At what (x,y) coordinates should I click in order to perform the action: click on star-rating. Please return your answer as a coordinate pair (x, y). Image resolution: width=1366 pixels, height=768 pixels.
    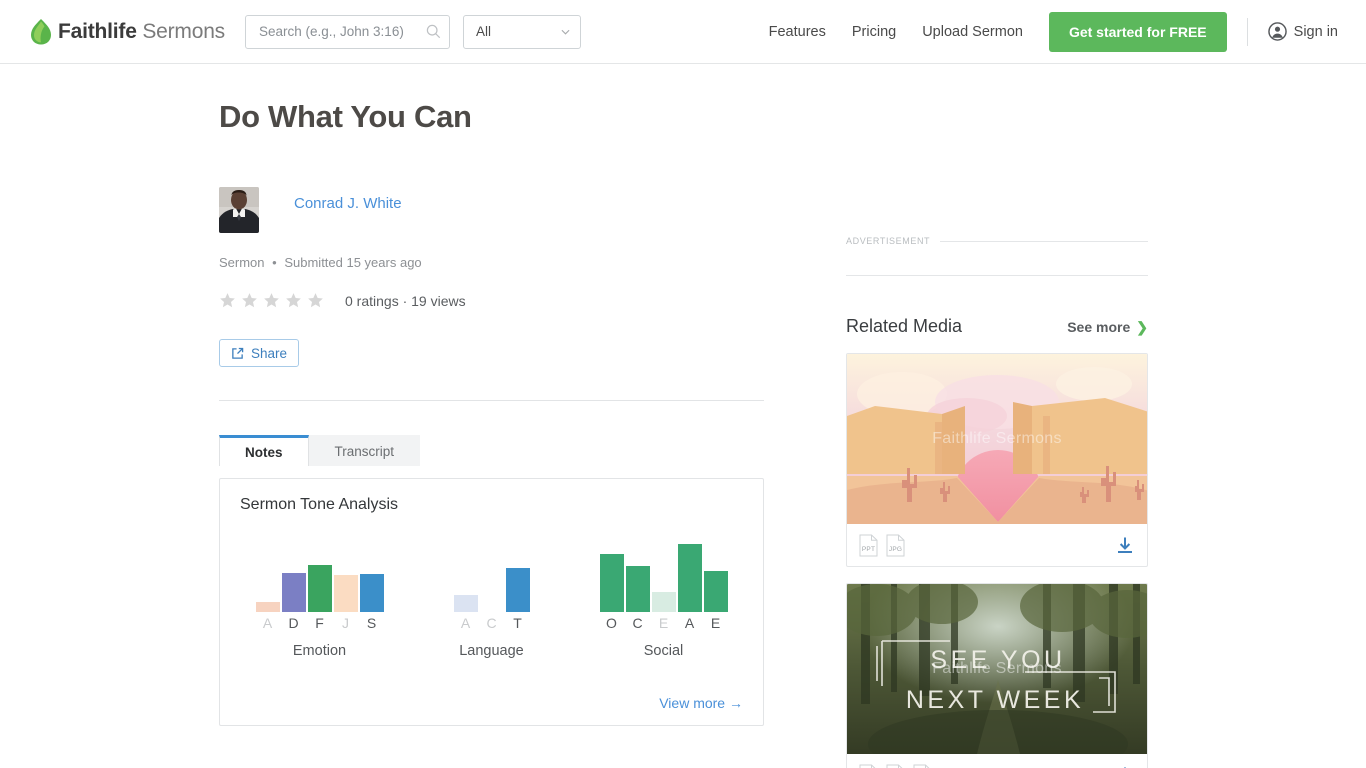
    Looking at the image, I should click on (274, 300).